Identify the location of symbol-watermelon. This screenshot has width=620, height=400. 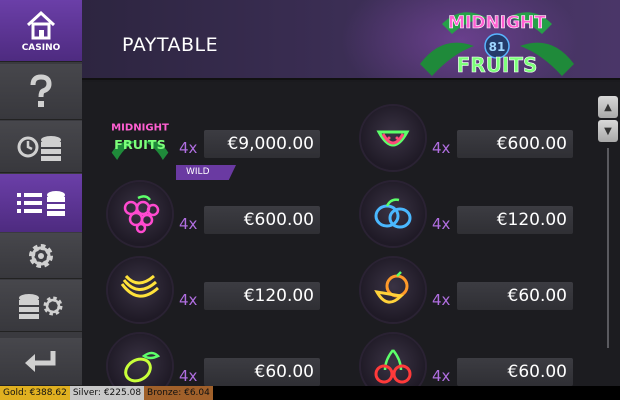
(393, 138).